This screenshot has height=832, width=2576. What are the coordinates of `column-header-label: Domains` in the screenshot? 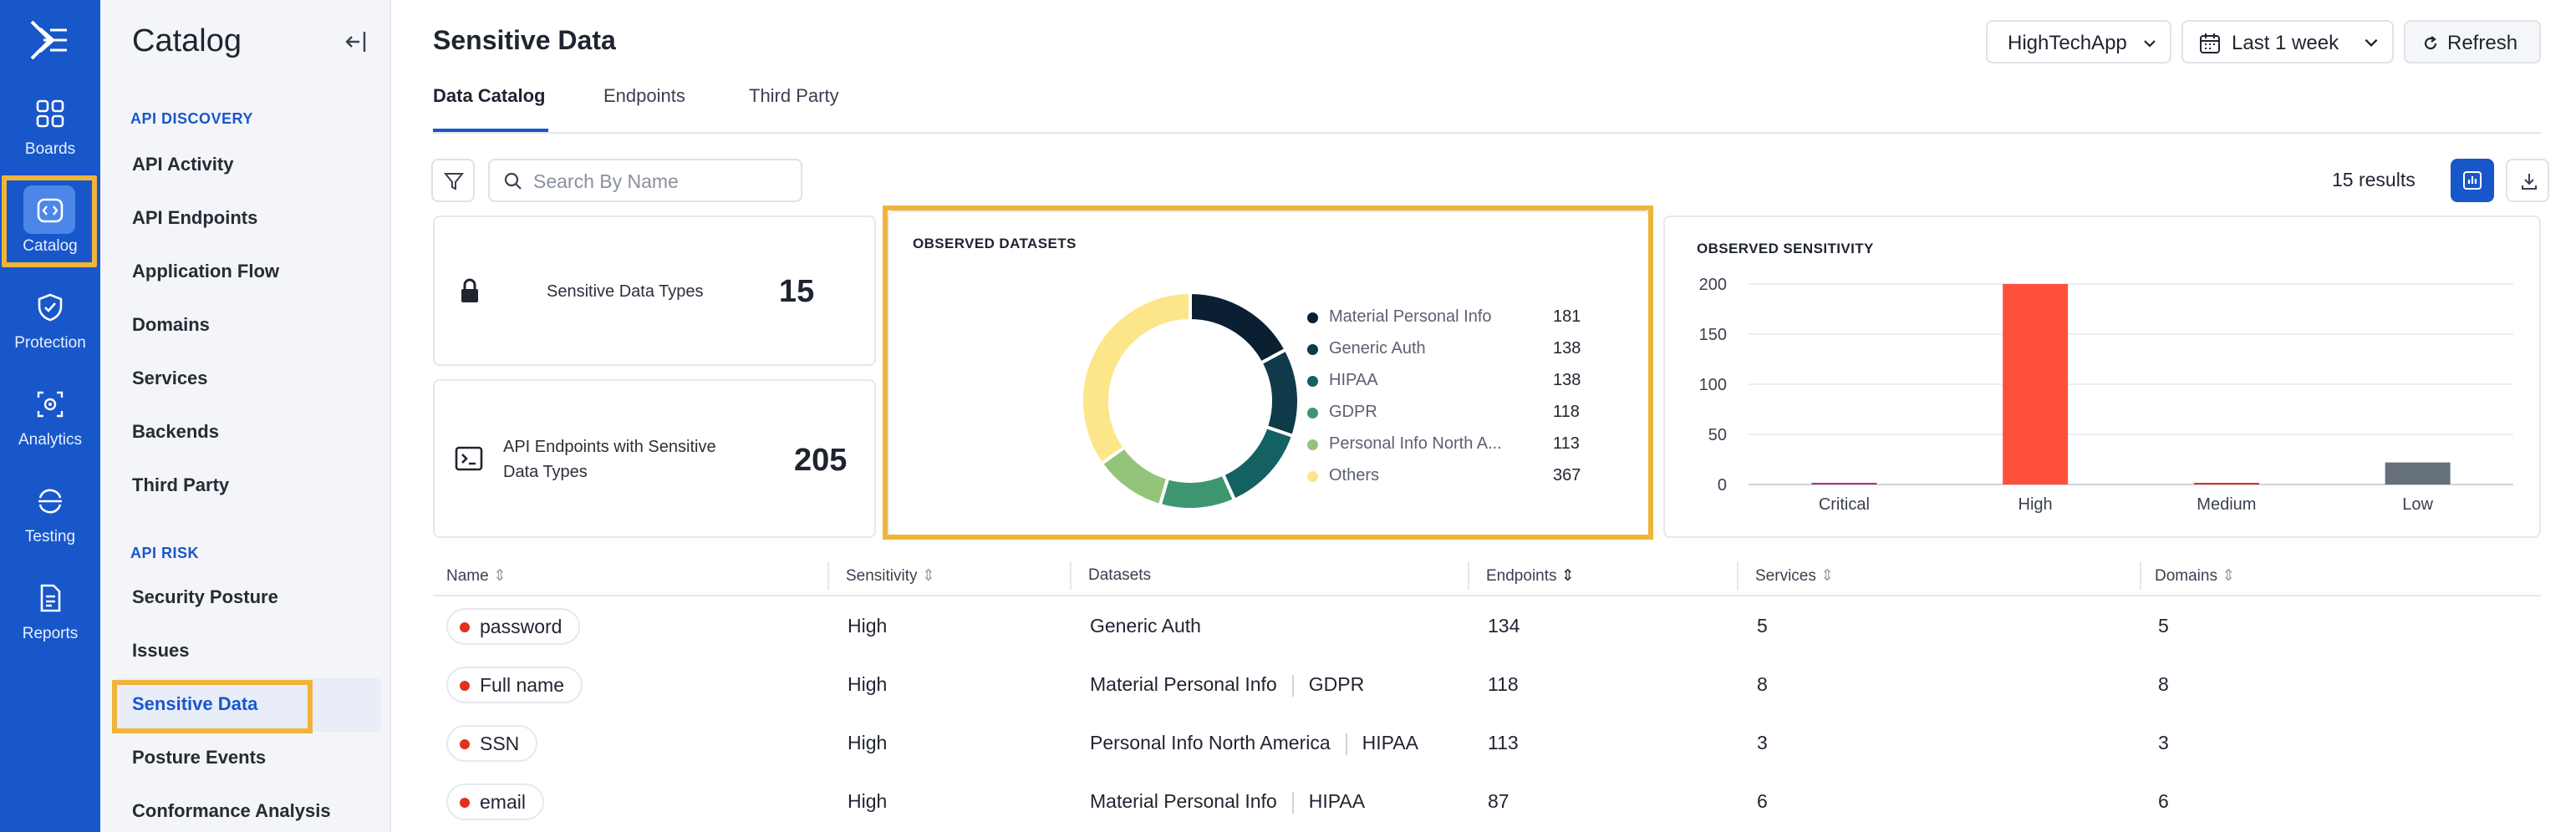 It's located at (2186, 576).